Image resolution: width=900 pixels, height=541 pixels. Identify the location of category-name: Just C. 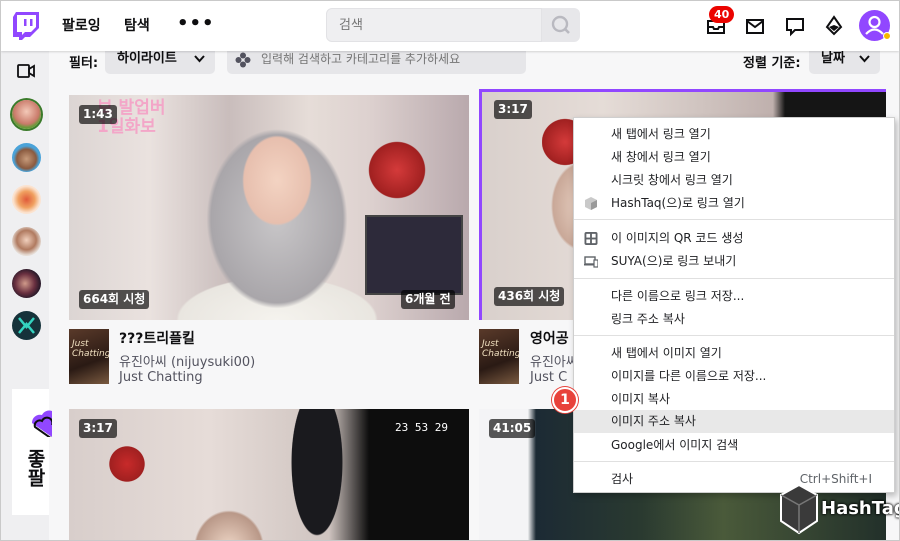
(548, 377).